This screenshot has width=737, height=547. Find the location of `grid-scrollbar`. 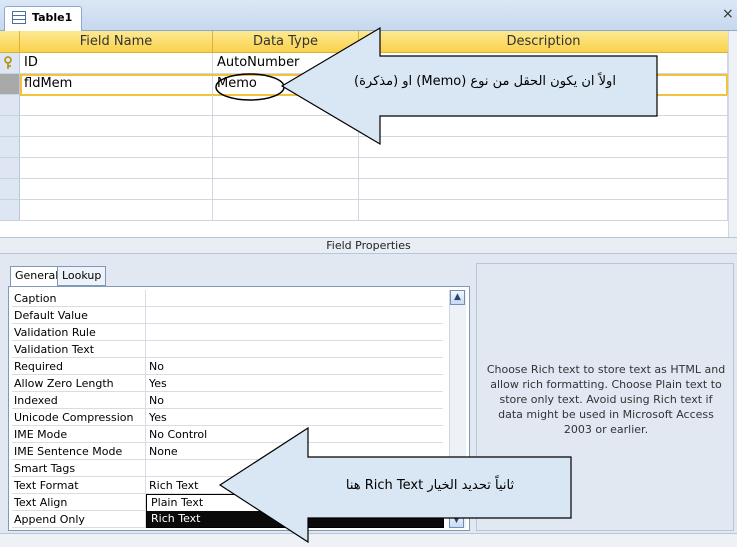

grid-scrollbar is located at coordinates (732, 134).